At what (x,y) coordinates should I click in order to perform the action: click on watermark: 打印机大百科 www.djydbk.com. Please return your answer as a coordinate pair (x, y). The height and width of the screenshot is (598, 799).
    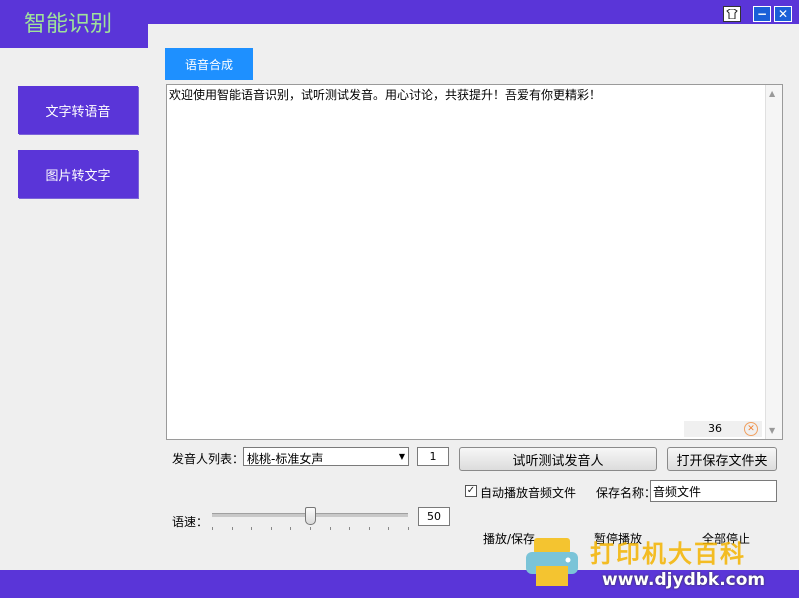
    Looking at the image, I should click on (656, 561).